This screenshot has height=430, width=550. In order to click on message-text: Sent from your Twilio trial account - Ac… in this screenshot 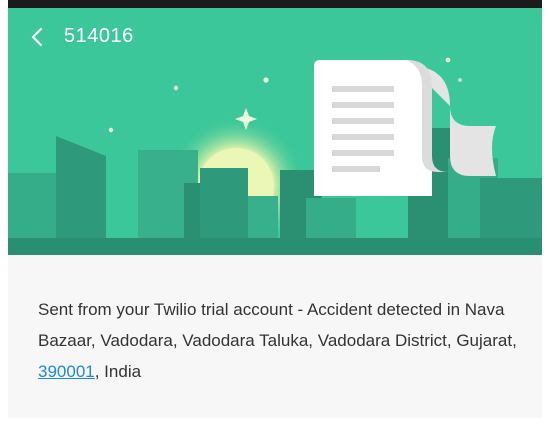, I will do `click(277, 325)`.